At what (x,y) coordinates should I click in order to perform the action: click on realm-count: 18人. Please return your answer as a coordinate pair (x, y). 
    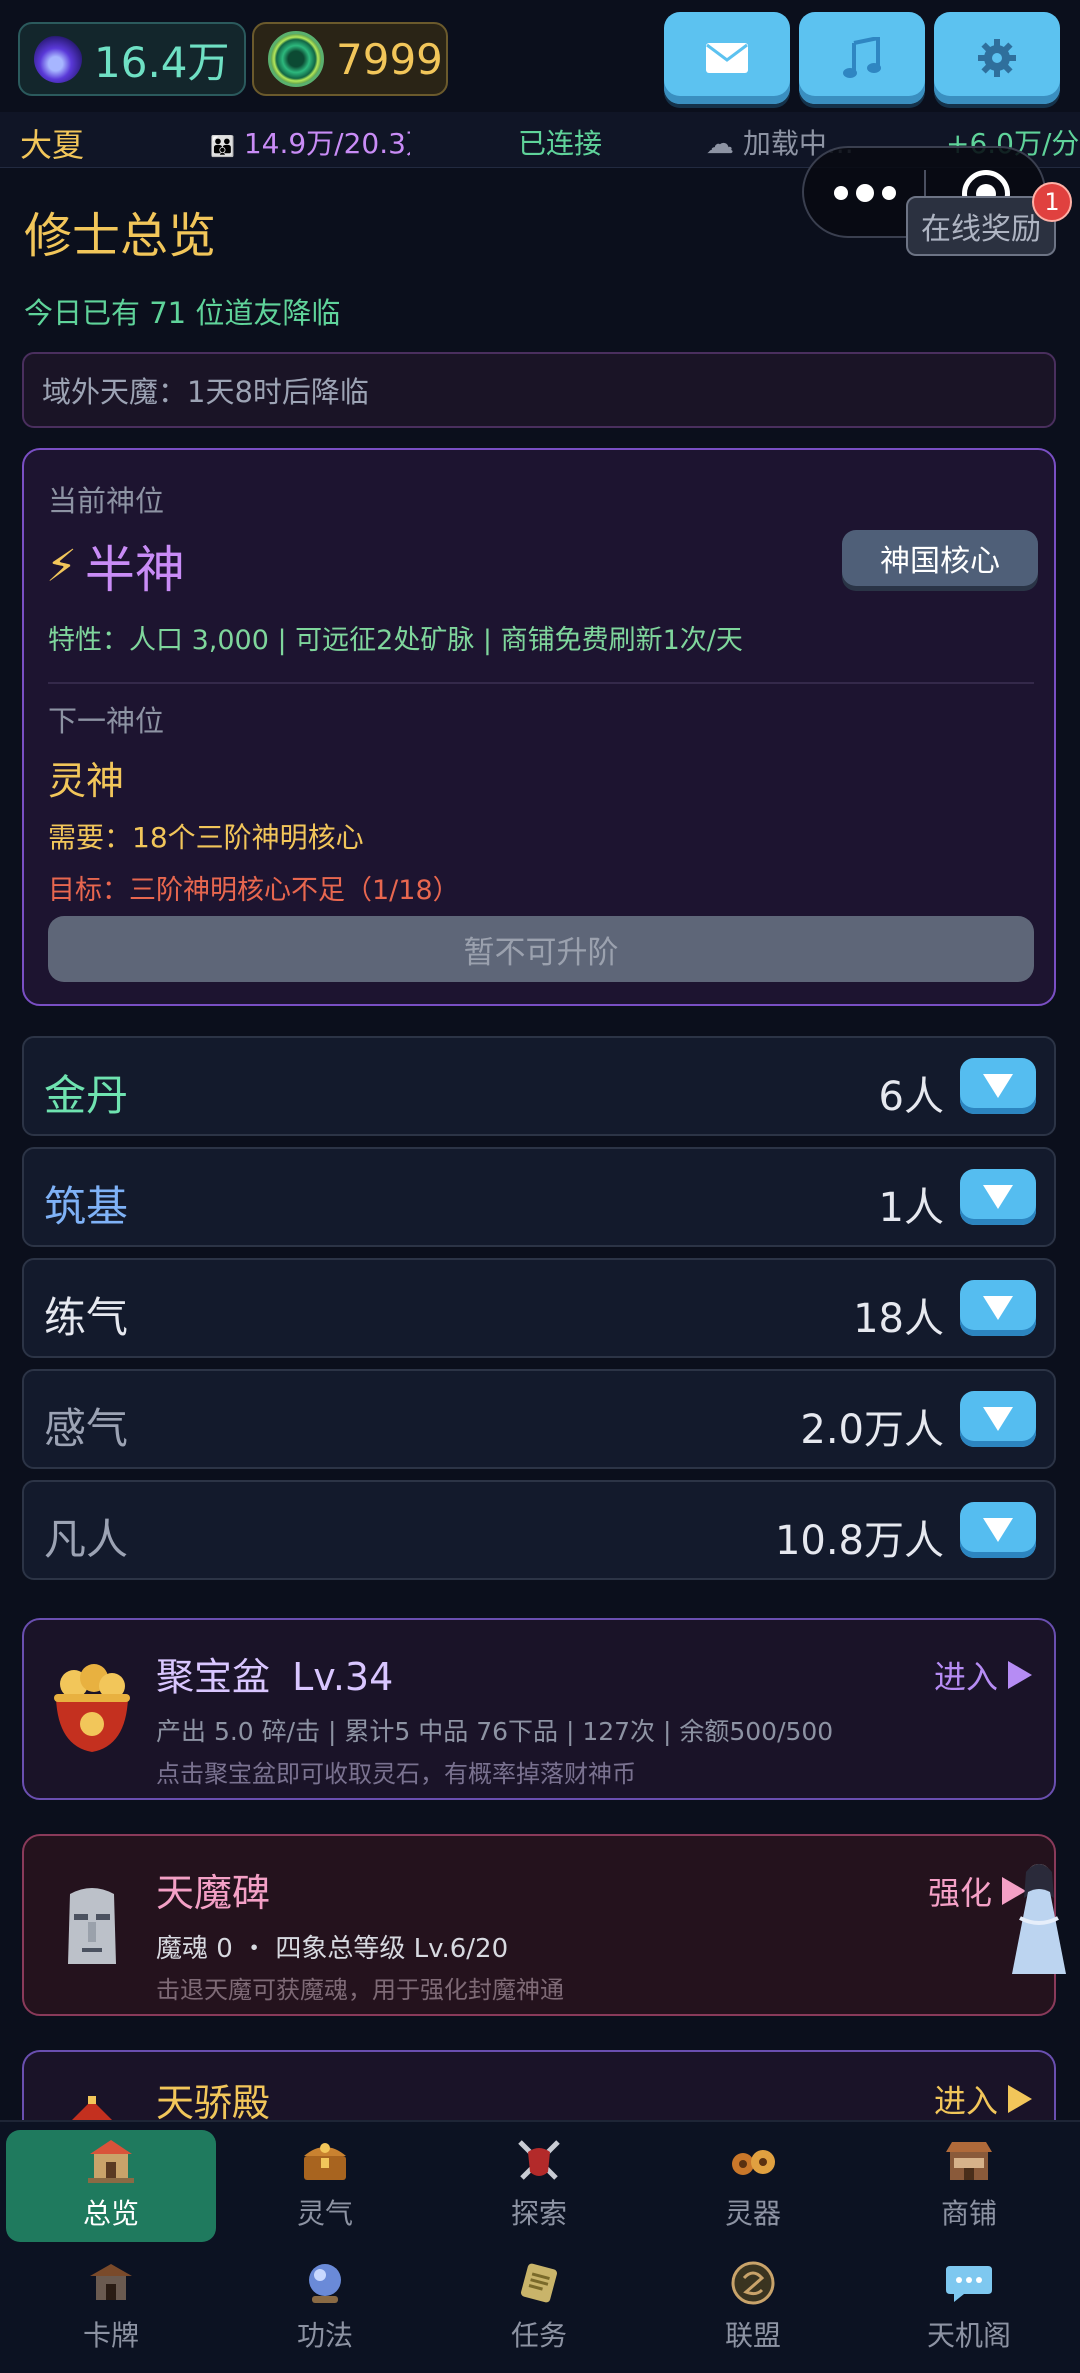
    Looking at the image, I should click on (898, 1319).